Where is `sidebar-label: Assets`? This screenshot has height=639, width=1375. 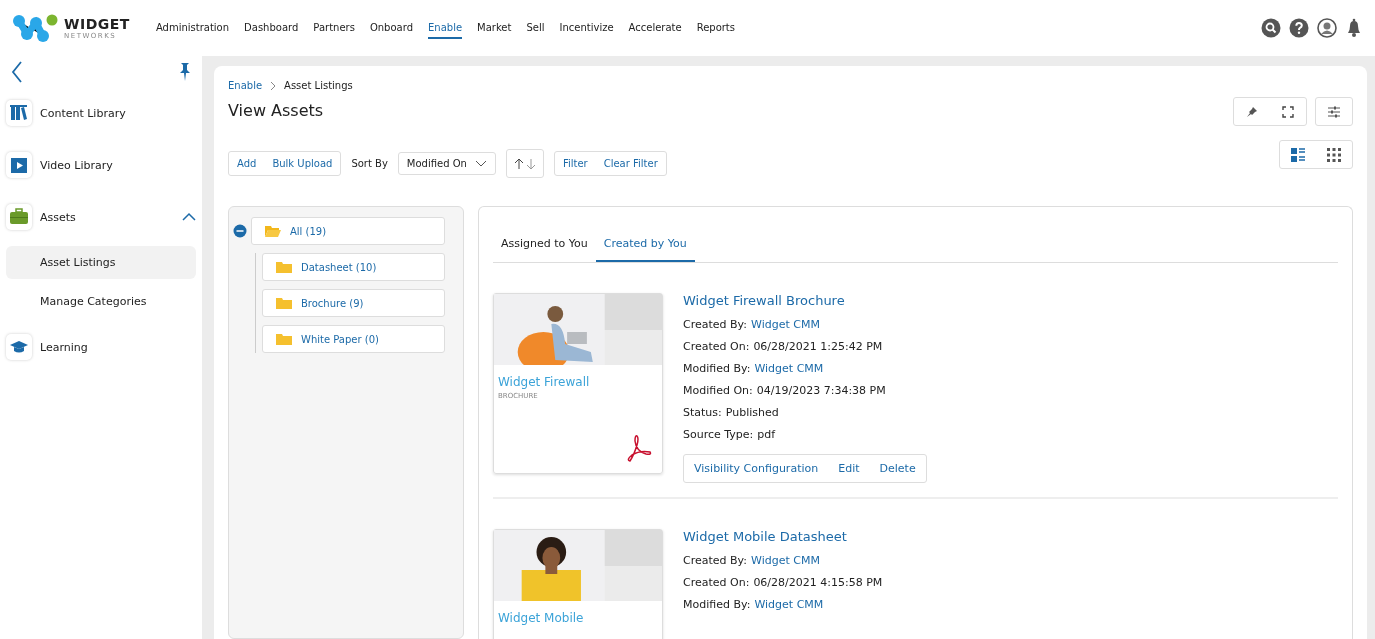
sidebar-label: Assets is located at coordinates (58, 217).